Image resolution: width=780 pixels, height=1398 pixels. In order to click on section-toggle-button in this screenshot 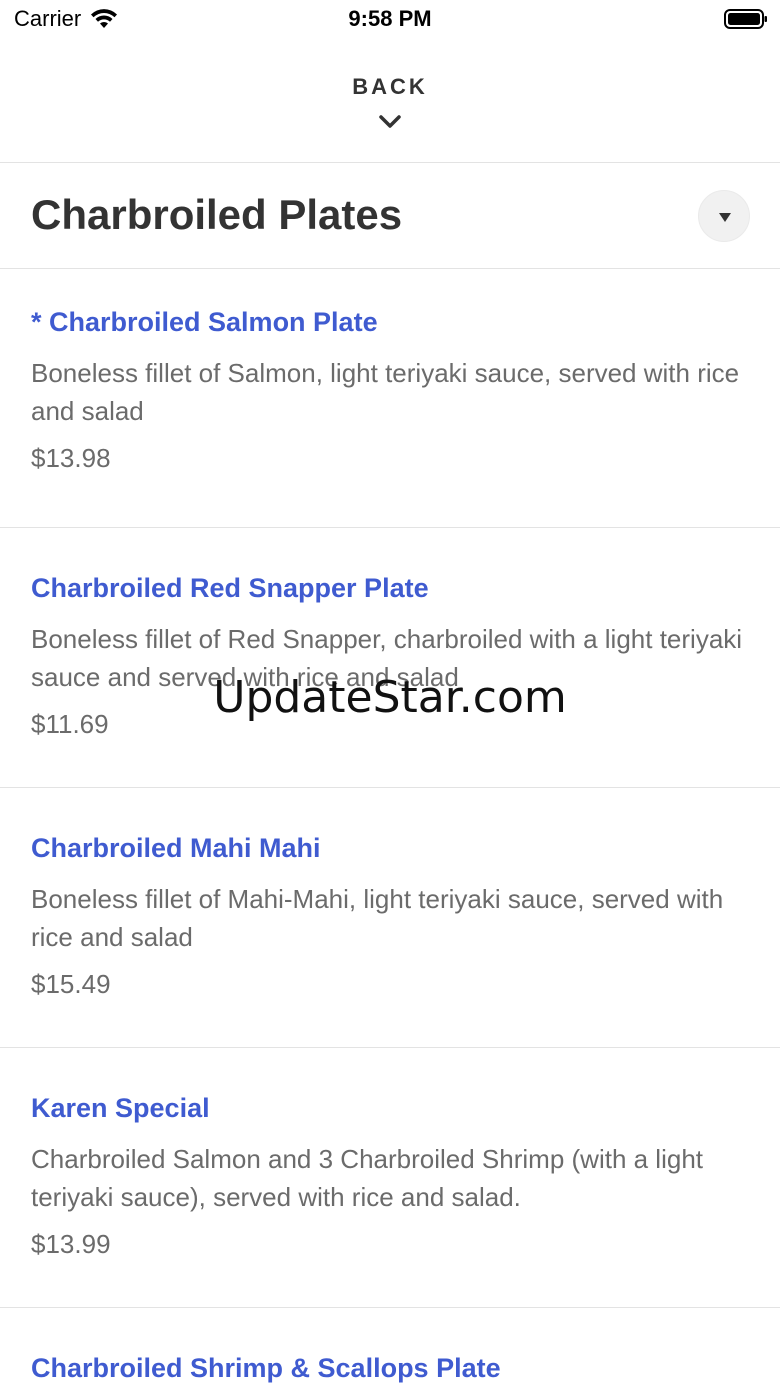, I will do `click(724, 216)`.